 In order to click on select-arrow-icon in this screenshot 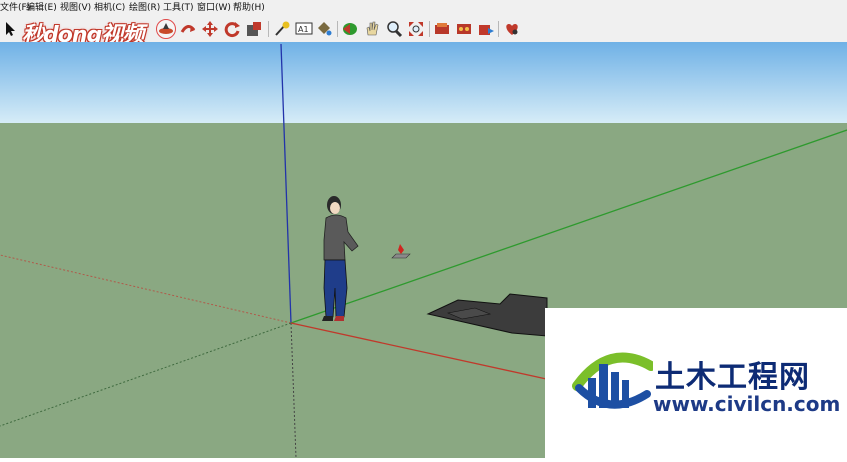, I will do `click(10, 29)`.